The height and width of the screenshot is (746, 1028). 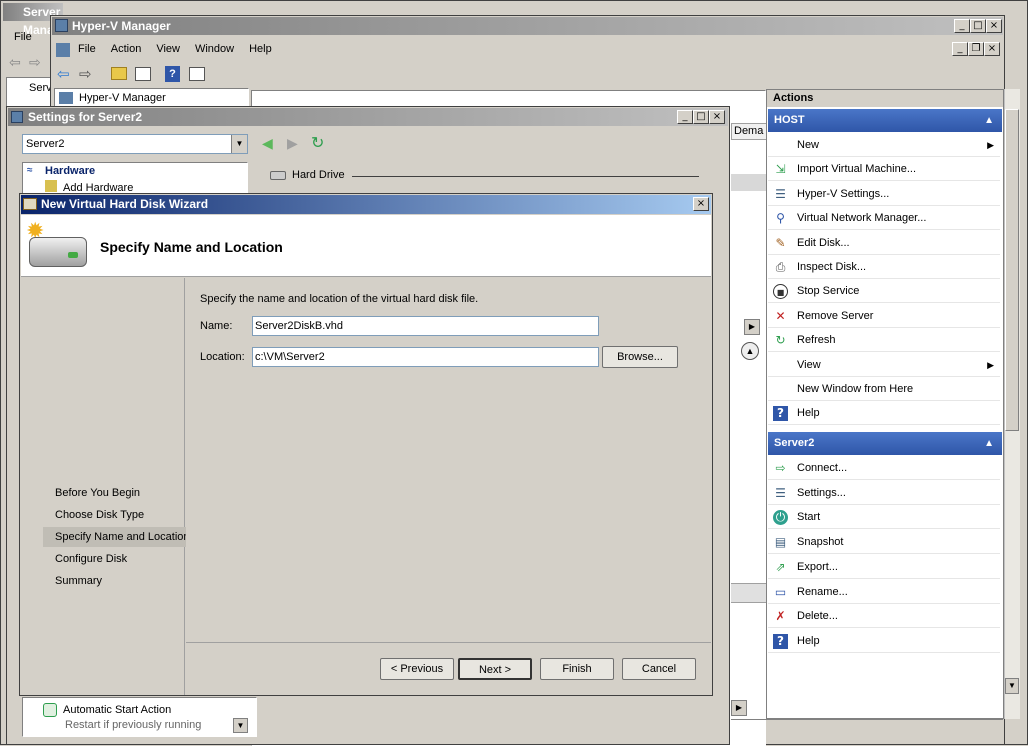 I want to click on menu-view: View, so click(x=168, y=49).